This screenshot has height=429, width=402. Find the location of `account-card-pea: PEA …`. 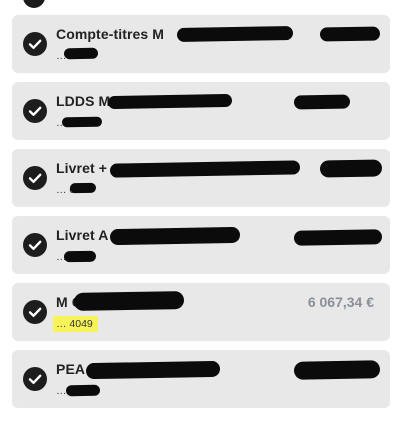

account-card-pea: PEA … is located at coordinates (201, 379).